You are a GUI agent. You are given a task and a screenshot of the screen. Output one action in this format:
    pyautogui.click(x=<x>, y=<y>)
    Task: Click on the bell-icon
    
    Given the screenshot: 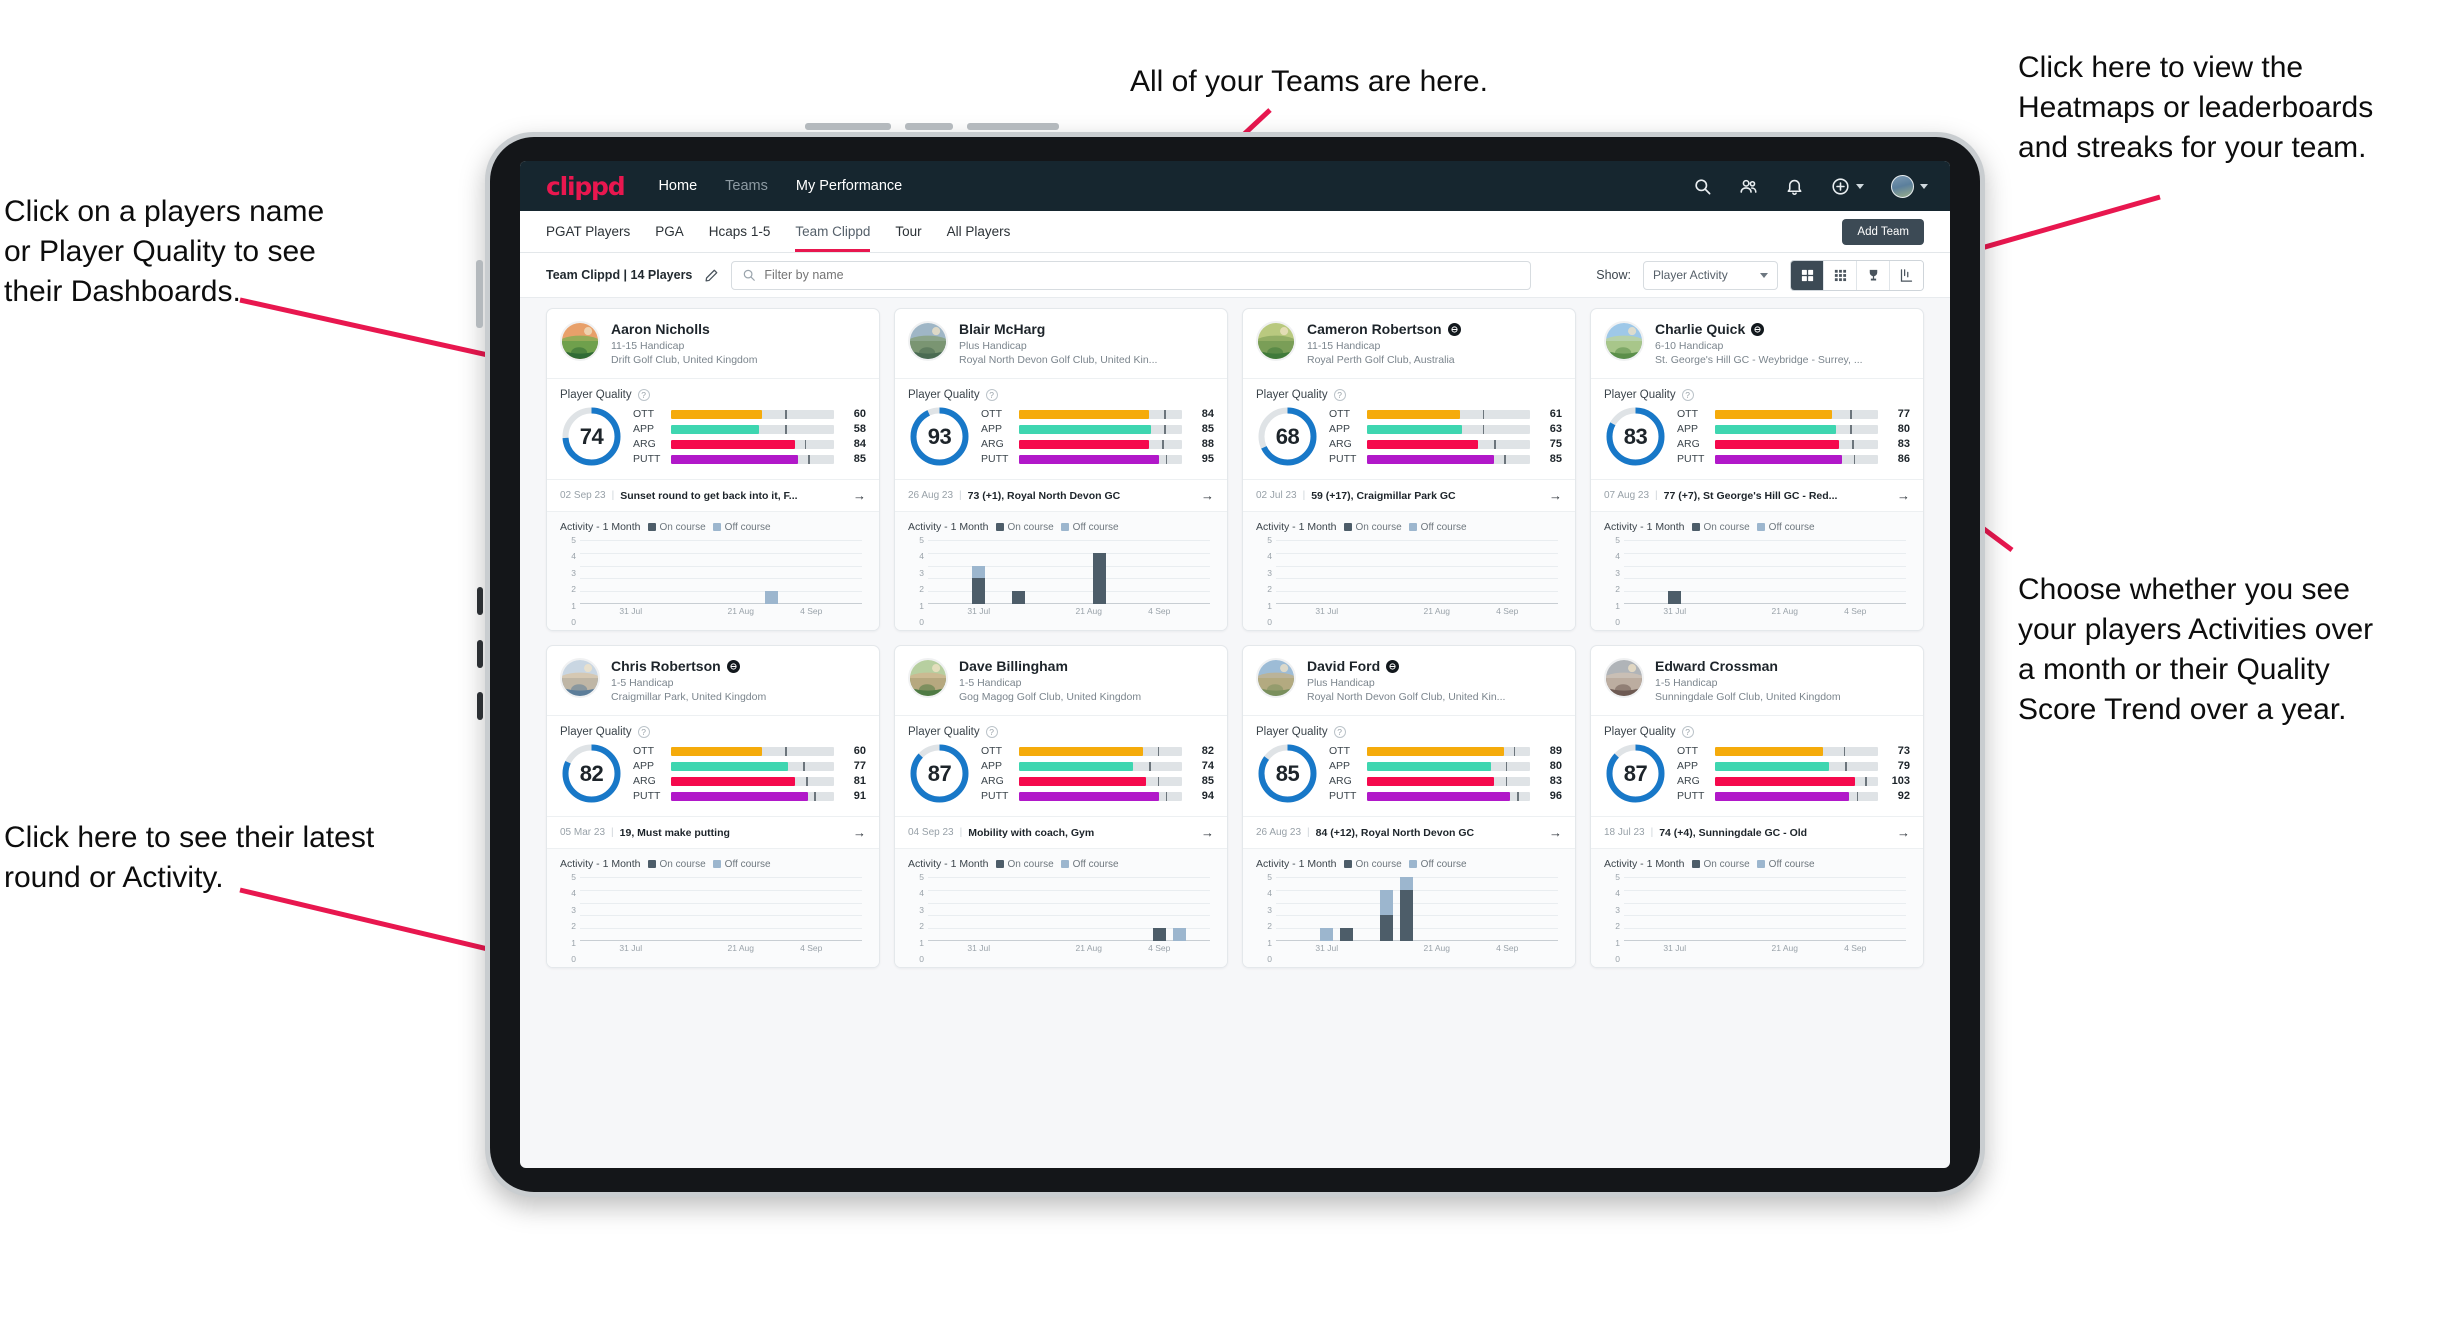 What is the action you would take?
    pyautogui.click(x=1794, y=186)
    